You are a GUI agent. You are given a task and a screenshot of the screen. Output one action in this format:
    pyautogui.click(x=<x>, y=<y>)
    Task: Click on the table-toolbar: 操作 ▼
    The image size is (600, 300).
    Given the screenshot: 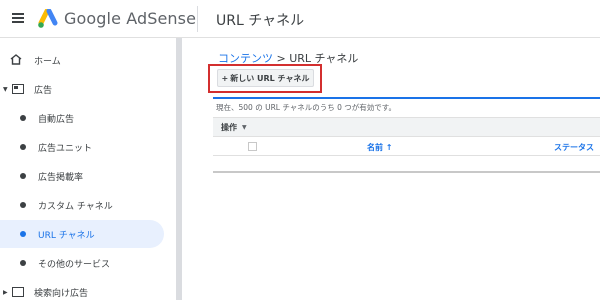 What is the action you would take?
    pyautogui.click(x=406, y=127)
    